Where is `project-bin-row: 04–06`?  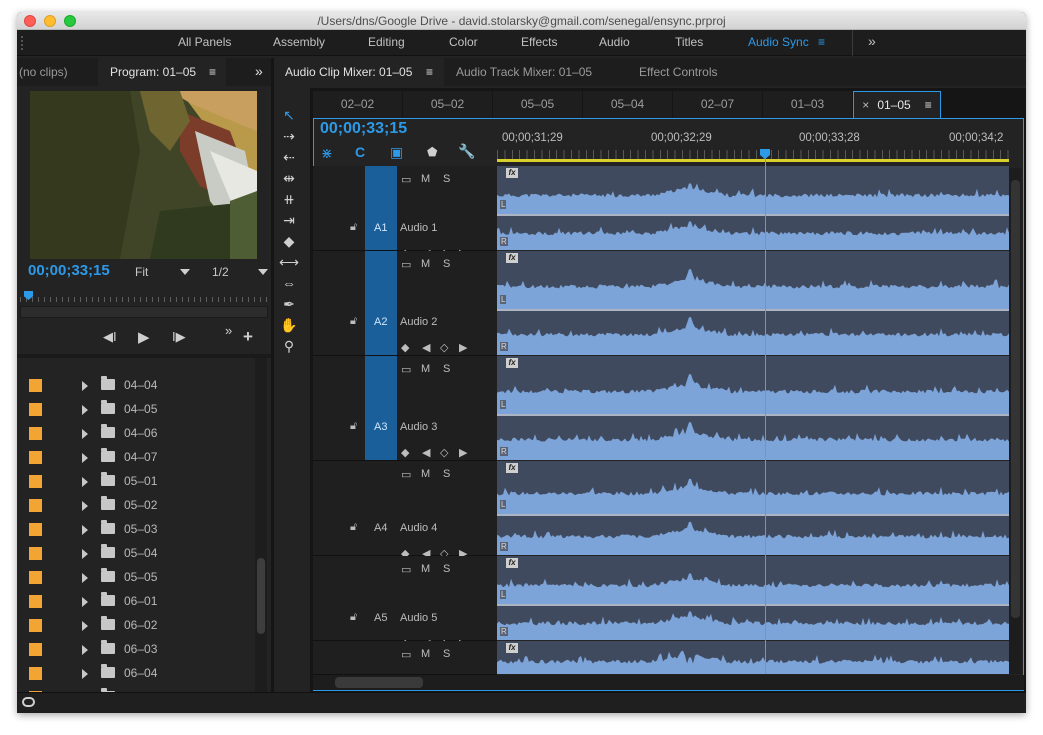 project-bin-row: 04–06 is located at coordinates (132, 434).